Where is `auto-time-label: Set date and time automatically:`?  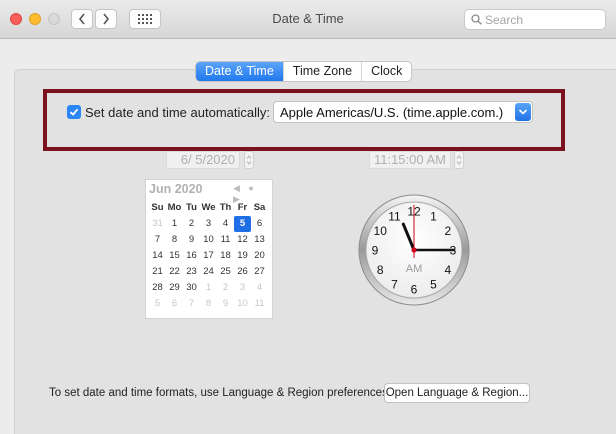 auto-time-label: Set date and time automatically: is located at coordinates (177, 112).